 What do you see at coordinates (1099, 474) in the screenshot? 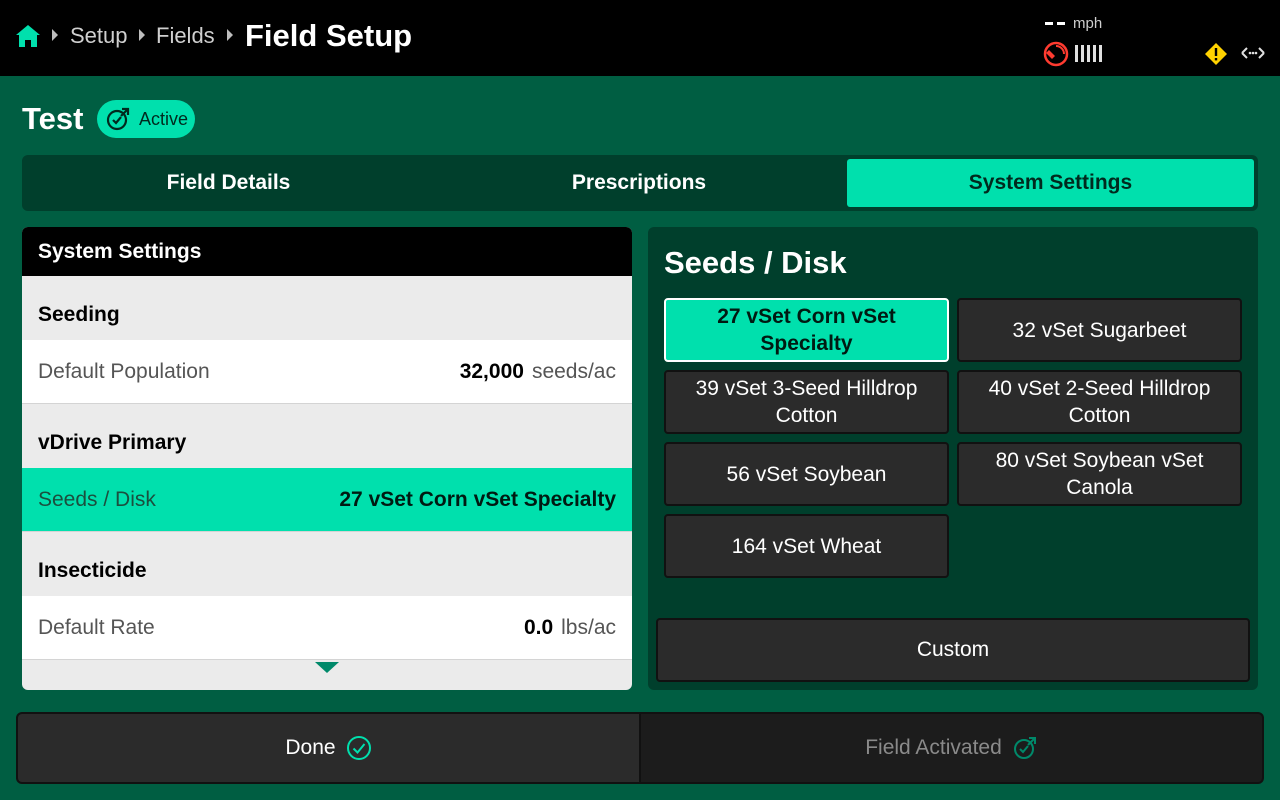
I see `option-80-soybean-canola: 80 vSet Soybean vSet Canola` at bounding box center [1099, 474].